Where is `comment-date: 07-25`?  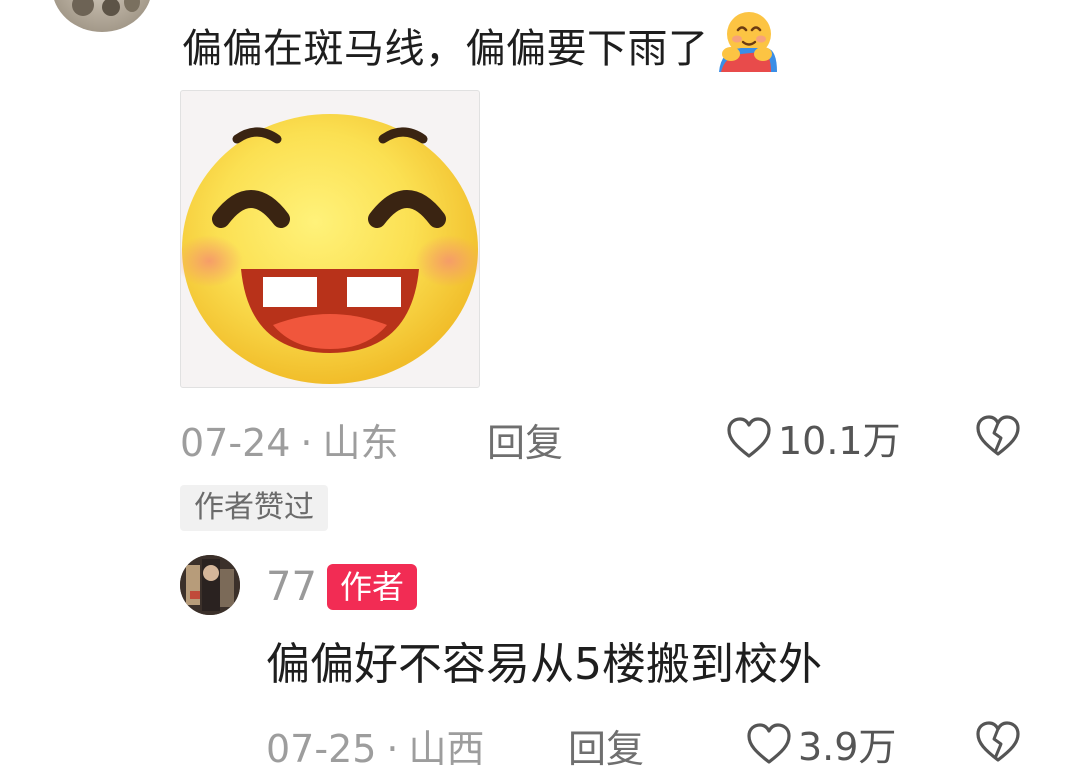 comment-date: 07-25 is located at coordinates (321, 749).